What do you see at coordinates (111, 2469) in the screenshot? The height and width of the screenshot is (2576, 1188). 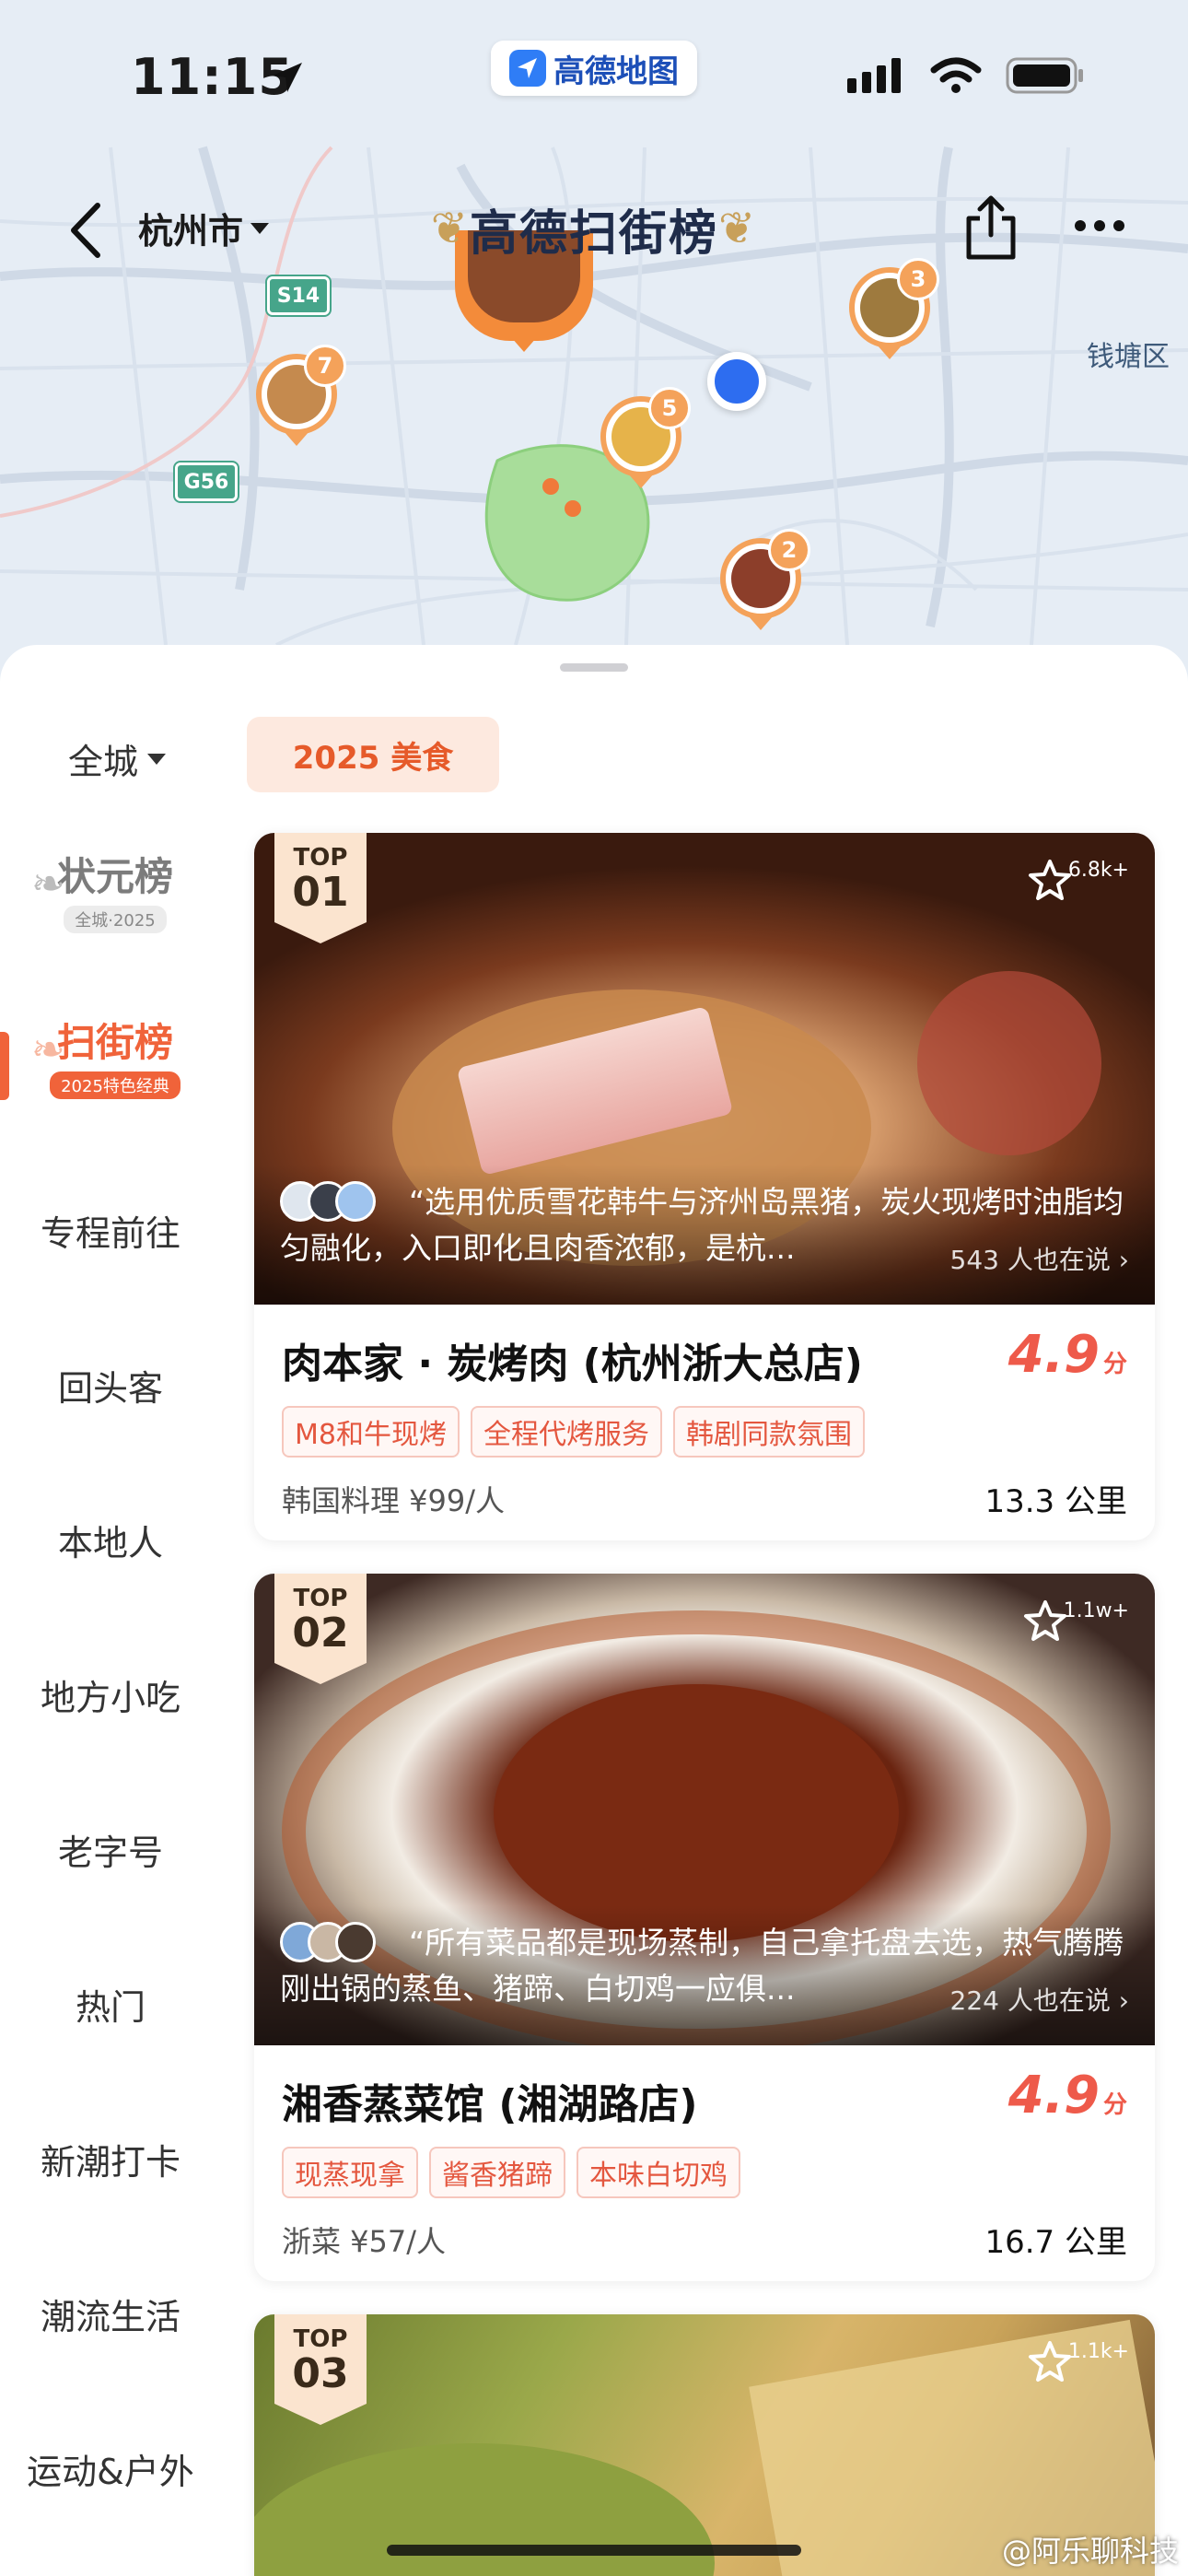 I see `sidebar-item-sports-outdoor: 运动&户外` at bounding box center [111, 2469].